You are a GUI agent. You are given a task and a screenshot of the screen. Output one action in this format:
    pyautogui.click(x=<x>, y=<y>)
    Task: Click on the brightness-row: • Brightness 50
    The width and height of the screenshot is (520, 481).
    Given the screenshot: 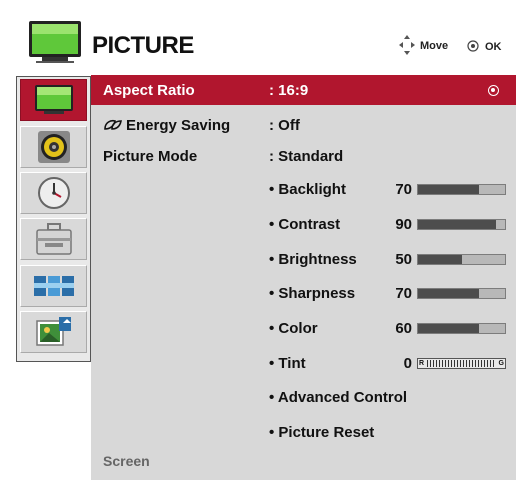 What is the action you would take?
    pyautogui.click(x=303, y=259)
    